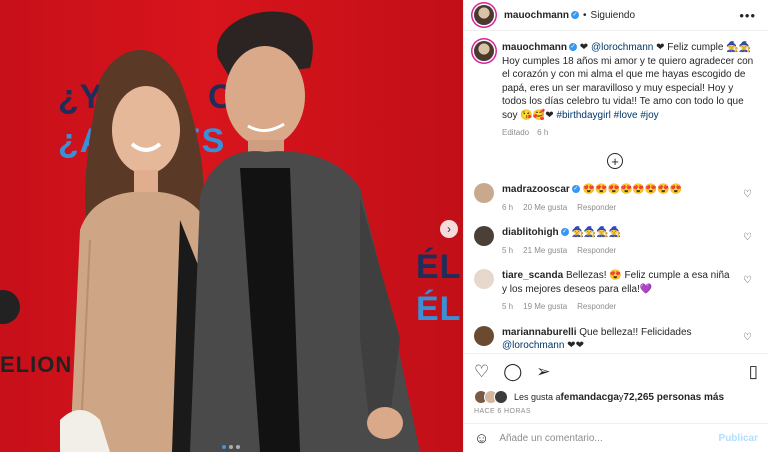  I want to click on liker-avatars, so click(491, 397).